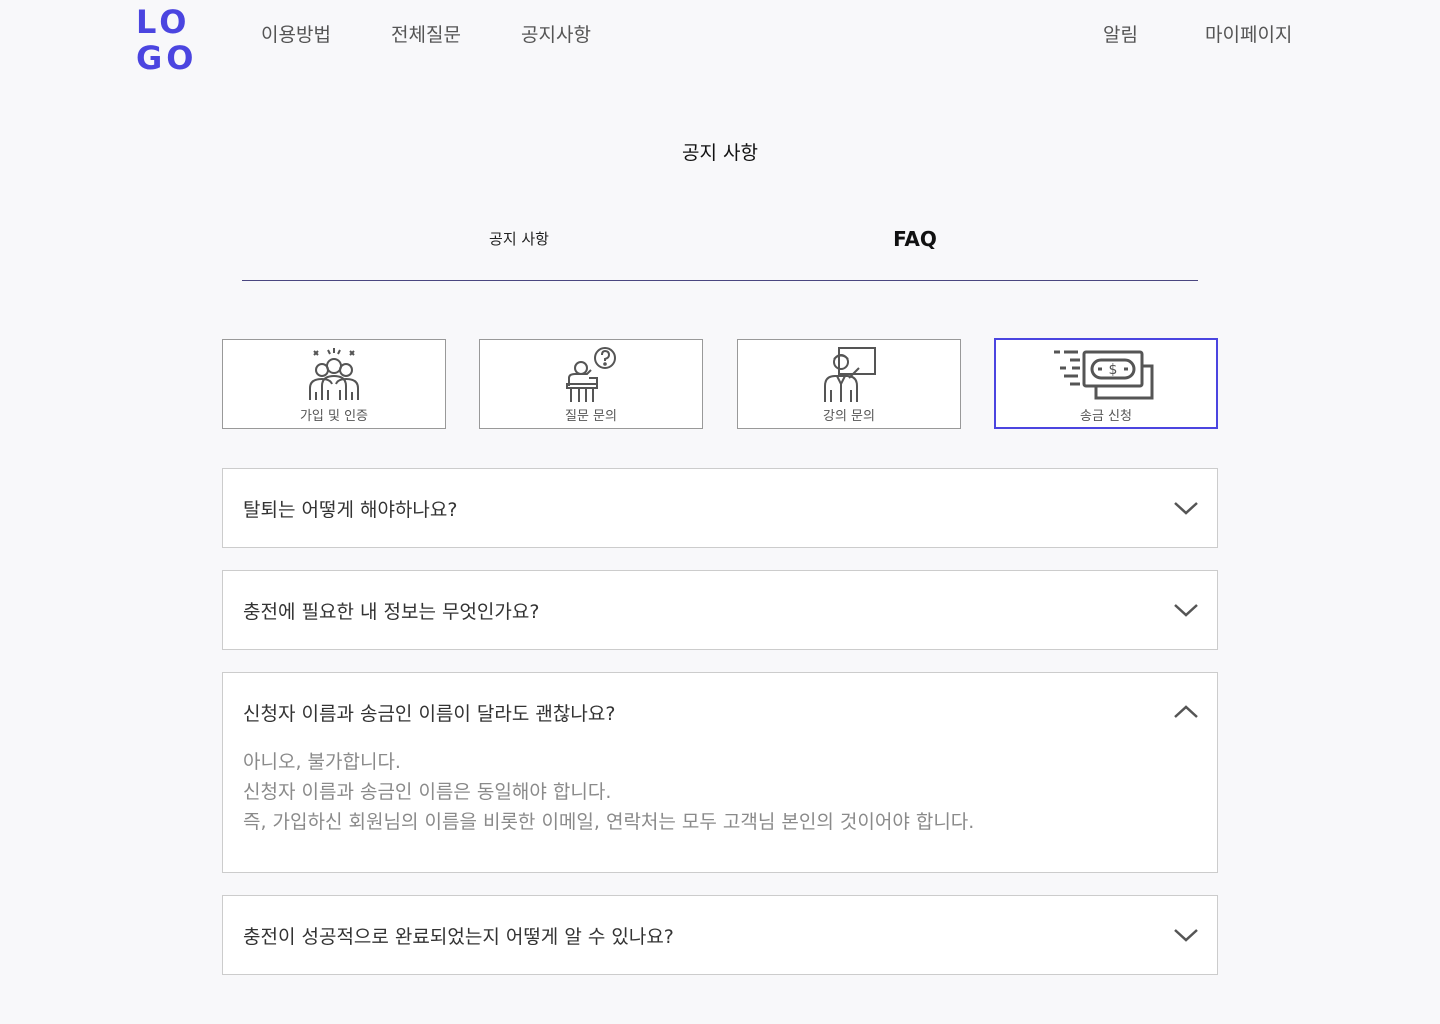 The height and width of the screenshot is (1024, 1440). Describe the element at coordinates (556, 33) in the screenshot. I see `nav-notices: 공지사항` at that location.